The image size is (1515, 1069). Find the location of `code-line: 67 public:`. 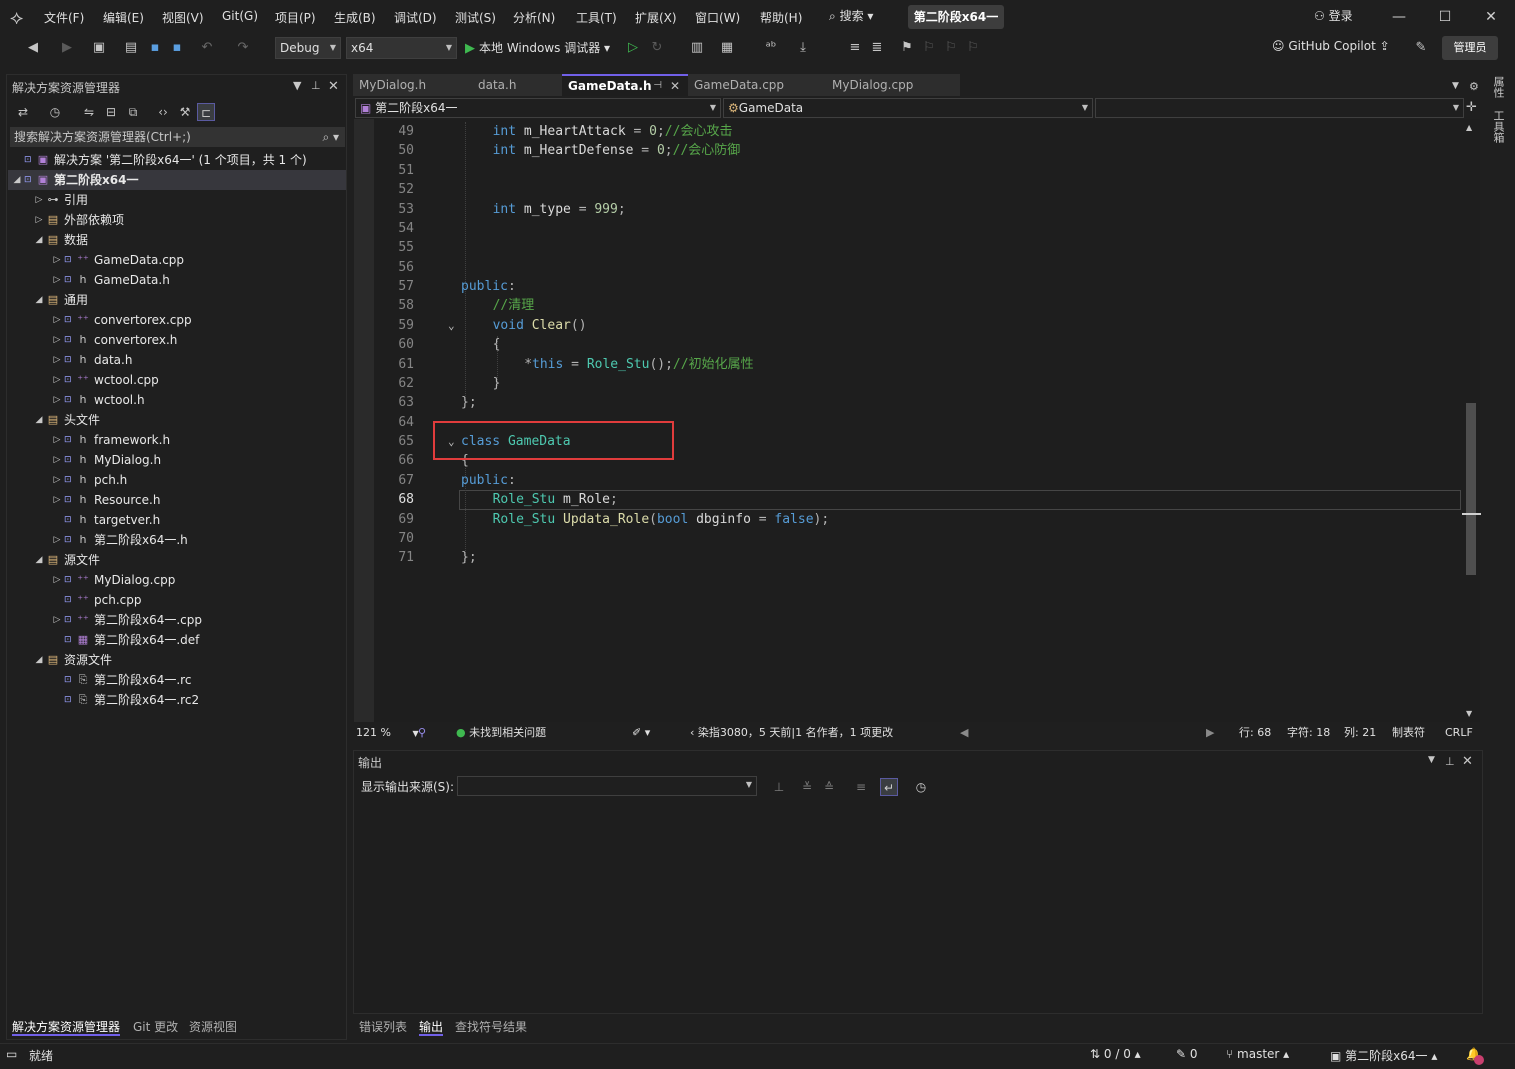

code-line: 67 public: is located at coordinates (919, 480).